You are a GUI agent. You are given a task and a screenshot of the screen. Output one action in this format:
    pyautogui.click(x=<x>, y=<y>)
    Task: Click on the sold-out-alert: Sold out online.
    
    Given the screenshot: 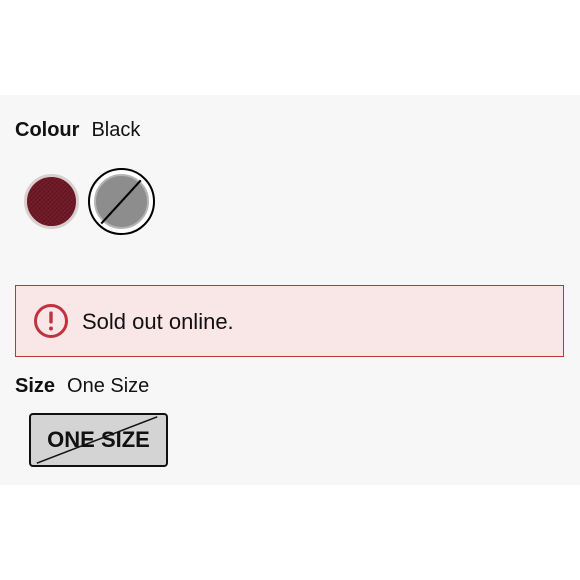 What is the action you would take?
    pyautogui.click(x=289, y=321)
    